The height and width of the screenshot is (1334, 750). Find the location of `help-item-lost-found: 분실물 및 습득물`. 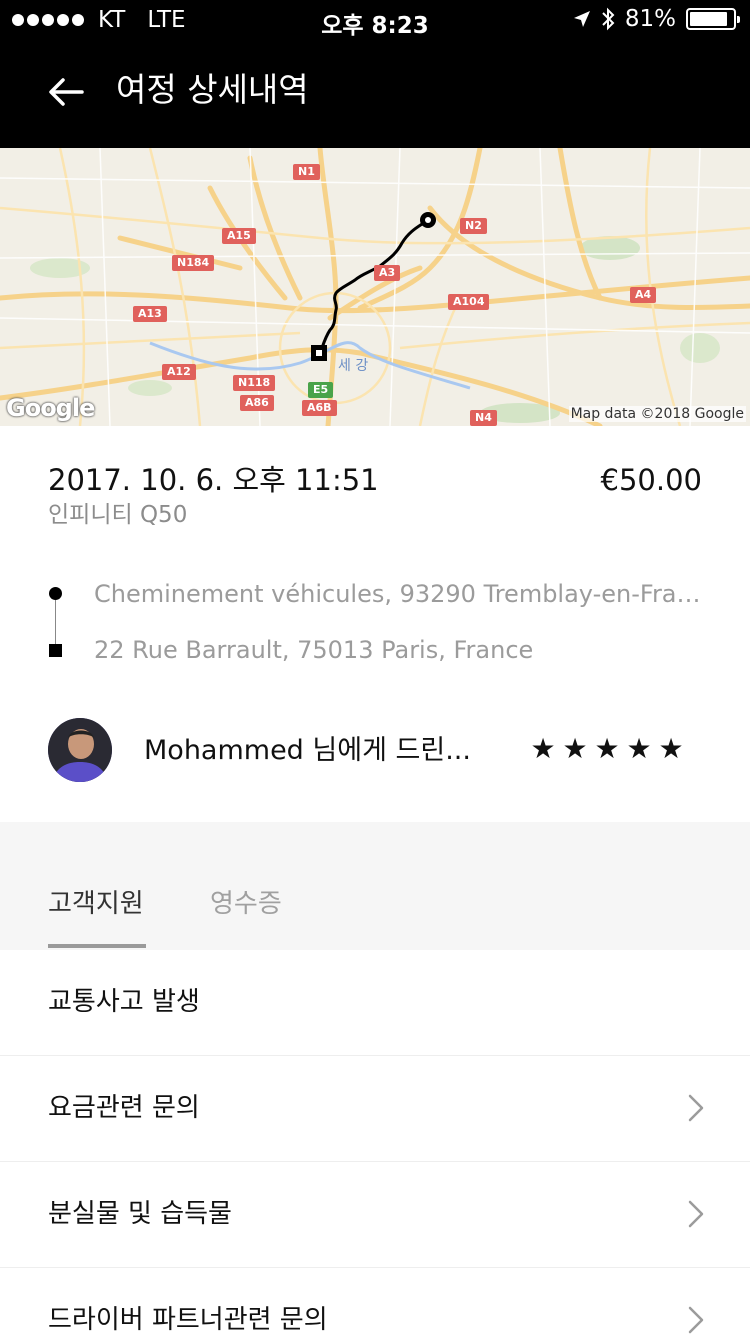

help-item-lost-found: 분실물 및 습득물 is located at coordinates (375, 1215).